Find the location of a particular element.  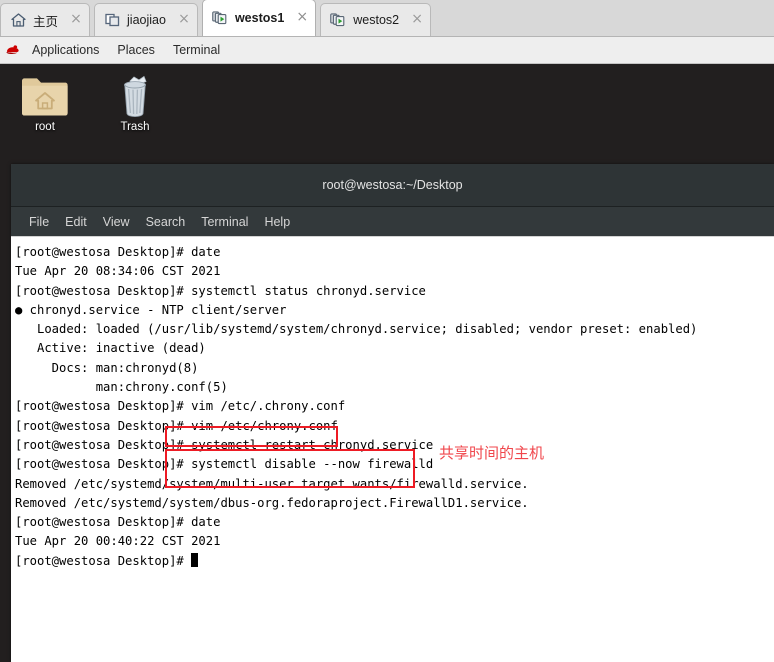

windows-stack-icon is located at coordinates (112, 20).